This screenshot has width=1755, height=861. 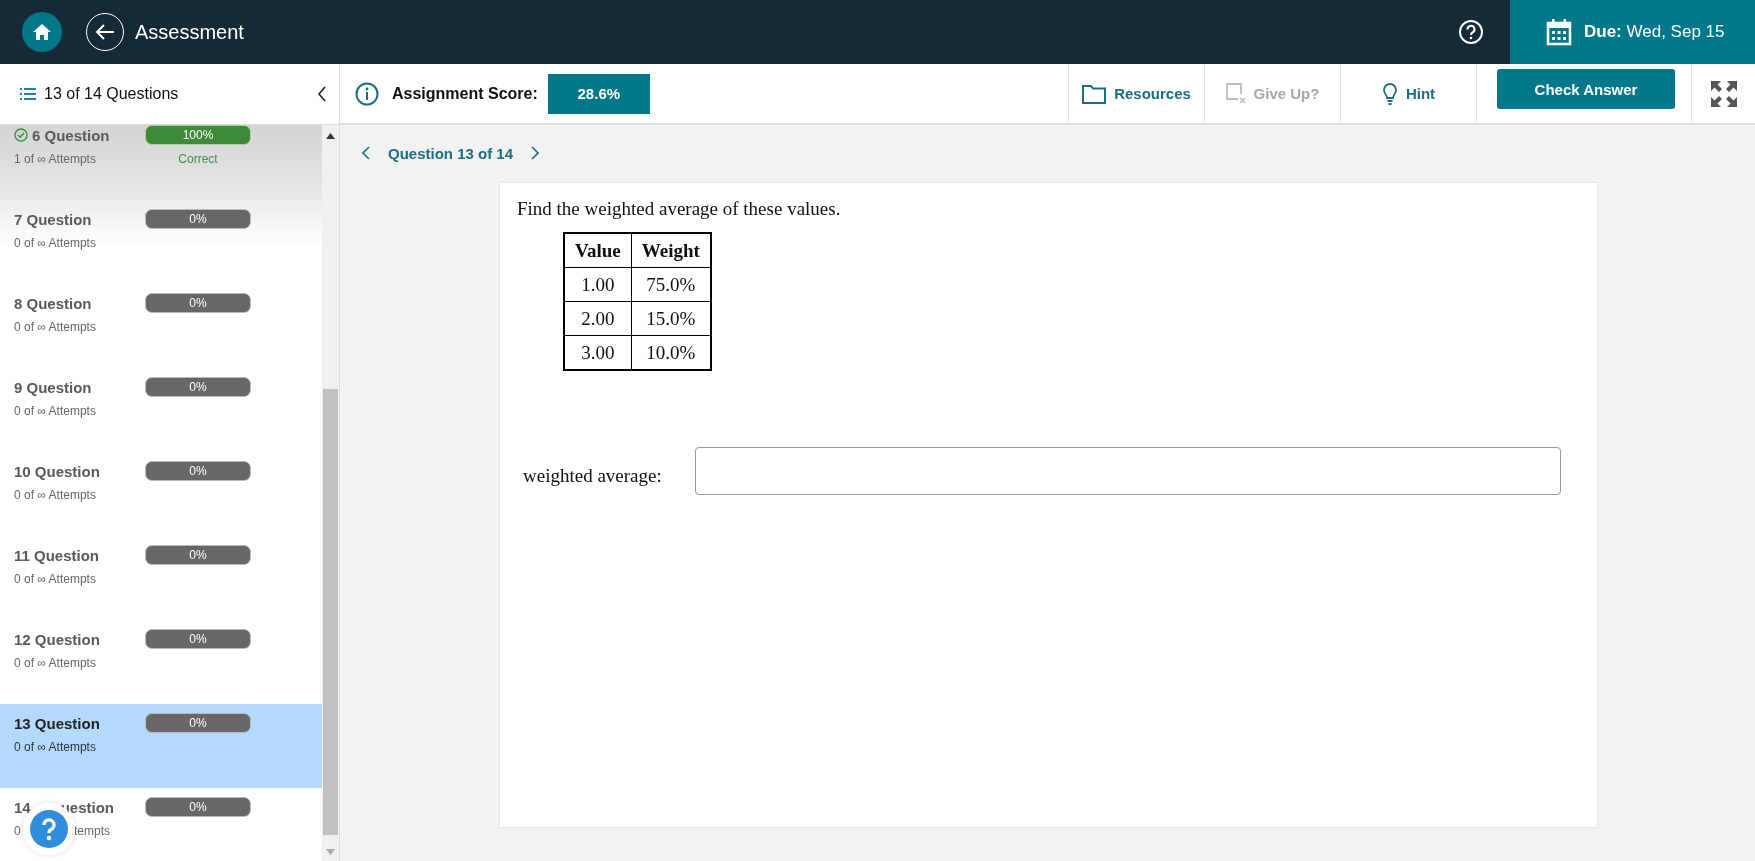 What do you see at coordinates (161, 824) in the screenshot?
I see `question-row: 14 uestion 0% 0 ttempts` at bounding box center [161, 824].